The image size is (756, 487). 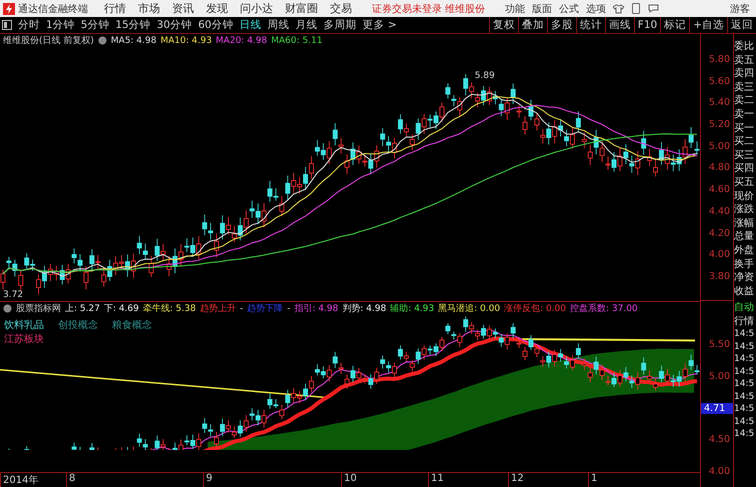 I want to click on period-tab: 60分钟, so click(x=216, y=25).